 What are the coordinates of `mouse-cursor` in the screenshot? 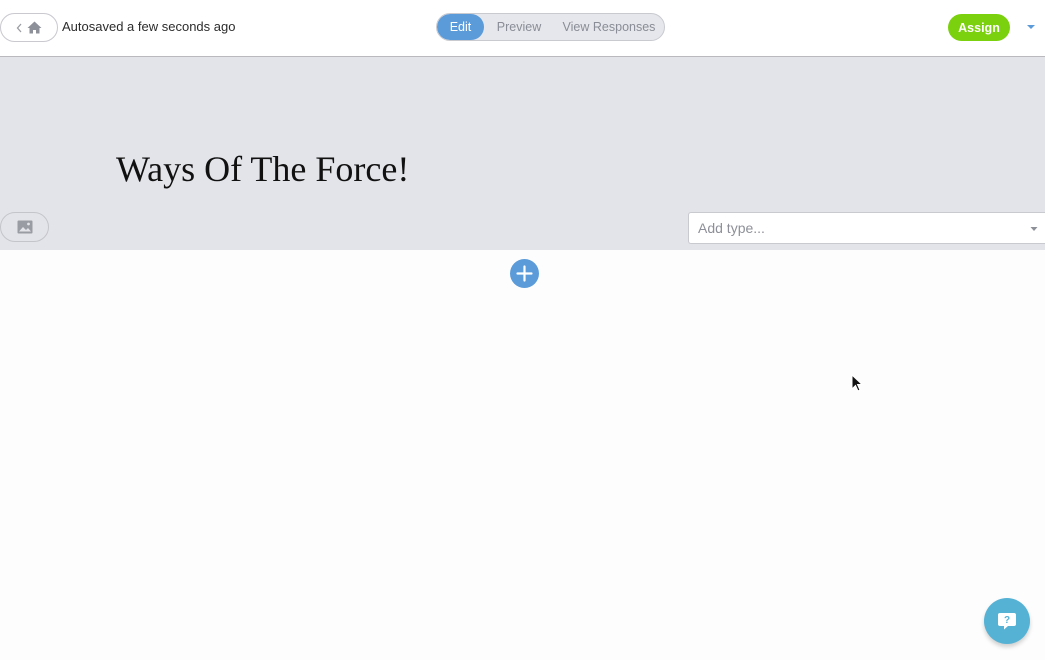 It's located at (857, 383).